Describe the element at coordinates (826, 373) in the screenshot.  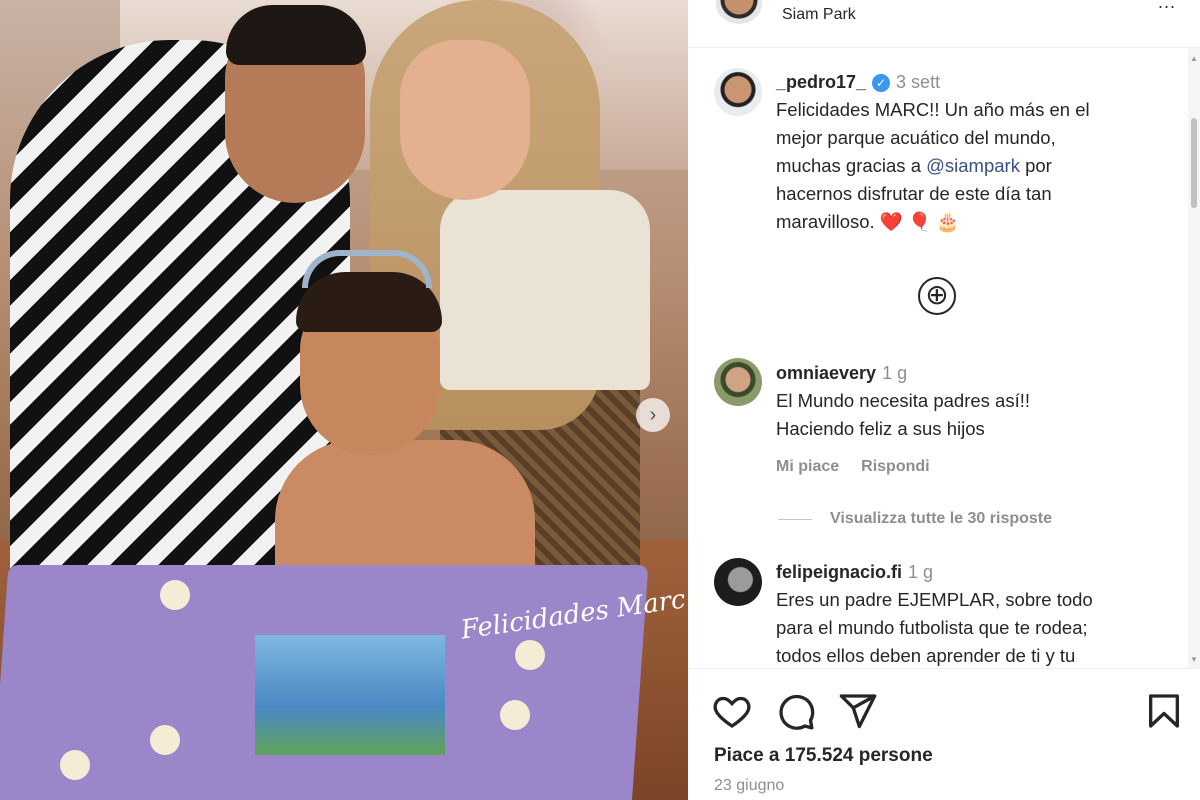
I see `comment-username: omniaevery` at that location.